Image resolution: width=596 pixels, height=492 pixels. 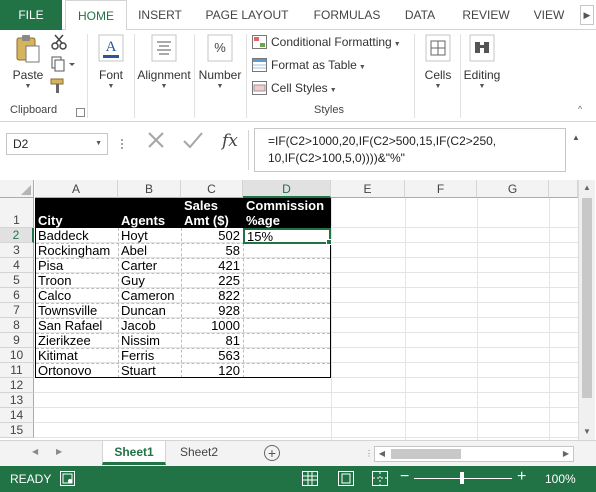 What do you see at coordinates (134, 453) in the screenshot?
I see `sheet-tab-sheet1: Sheet1` at bounding box center [134, 453].